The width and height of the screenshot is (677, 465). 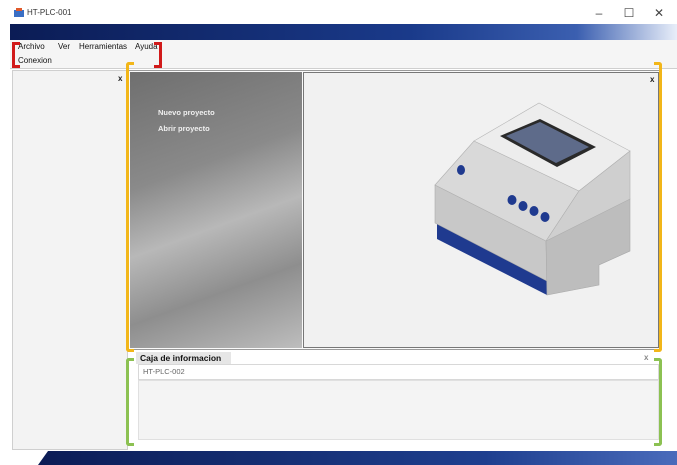 I want to click on open-project-link: Abrir proyecto, so click(x=184, y=128).